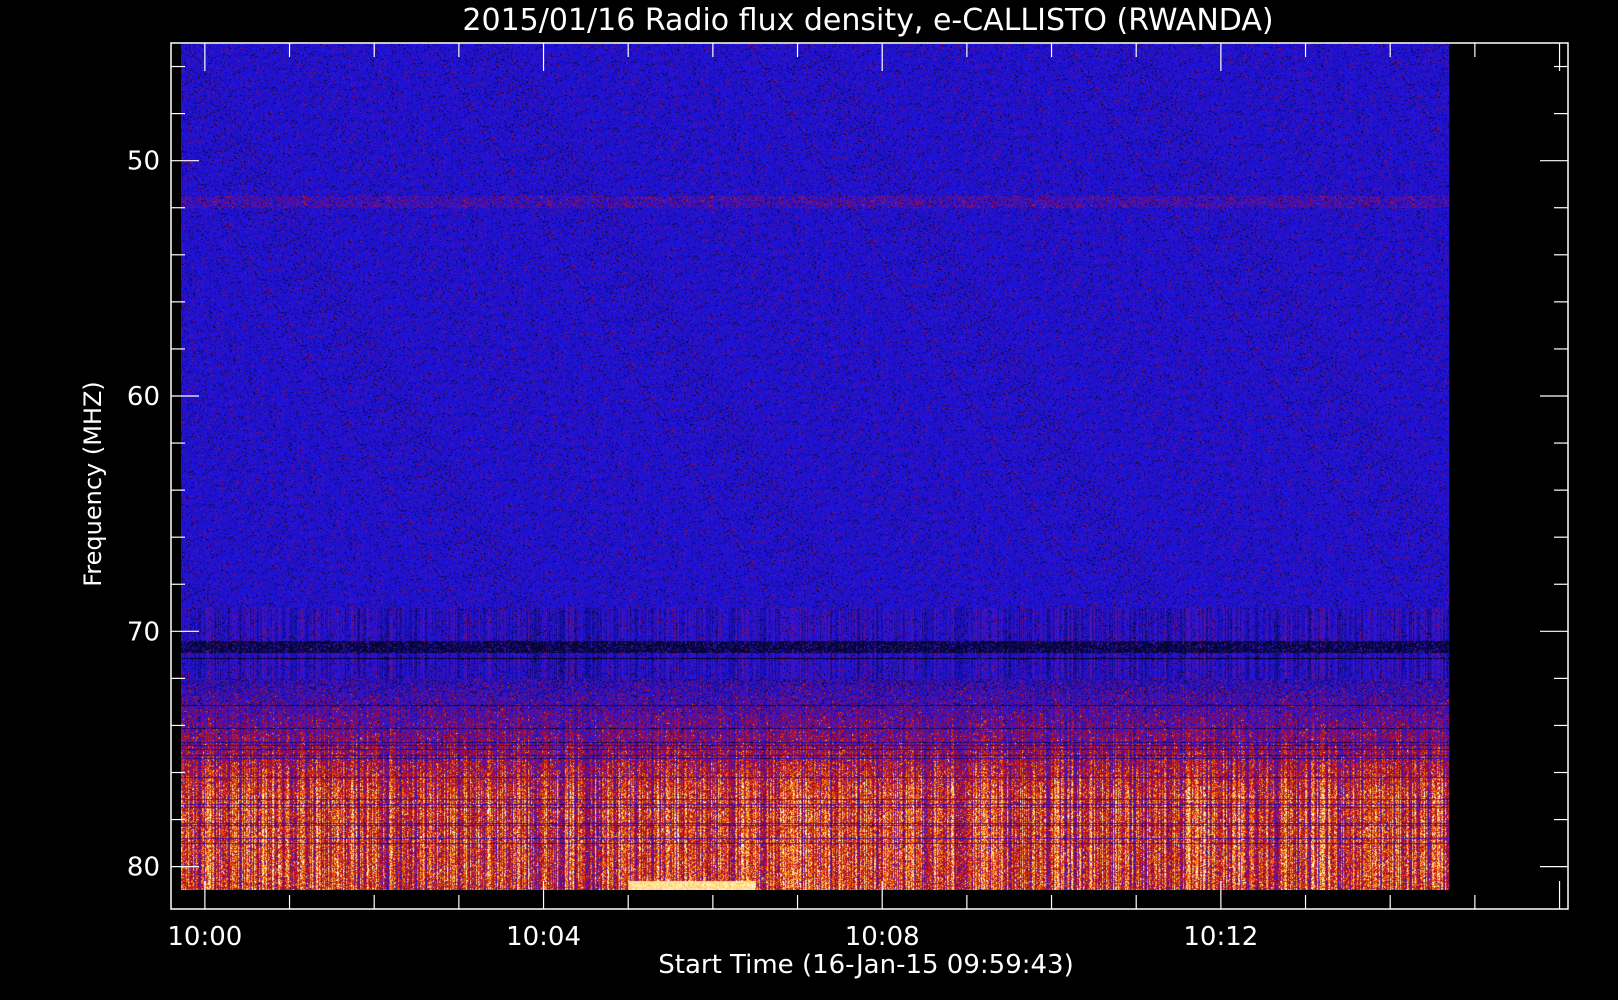 The width and height of the screenshot is (1618, 1000). Describe the element at coordinates (865, 965) in the screenshot. I see `x-axis-label: Start Time (16-Jan-15 09:59:43)` at that location.